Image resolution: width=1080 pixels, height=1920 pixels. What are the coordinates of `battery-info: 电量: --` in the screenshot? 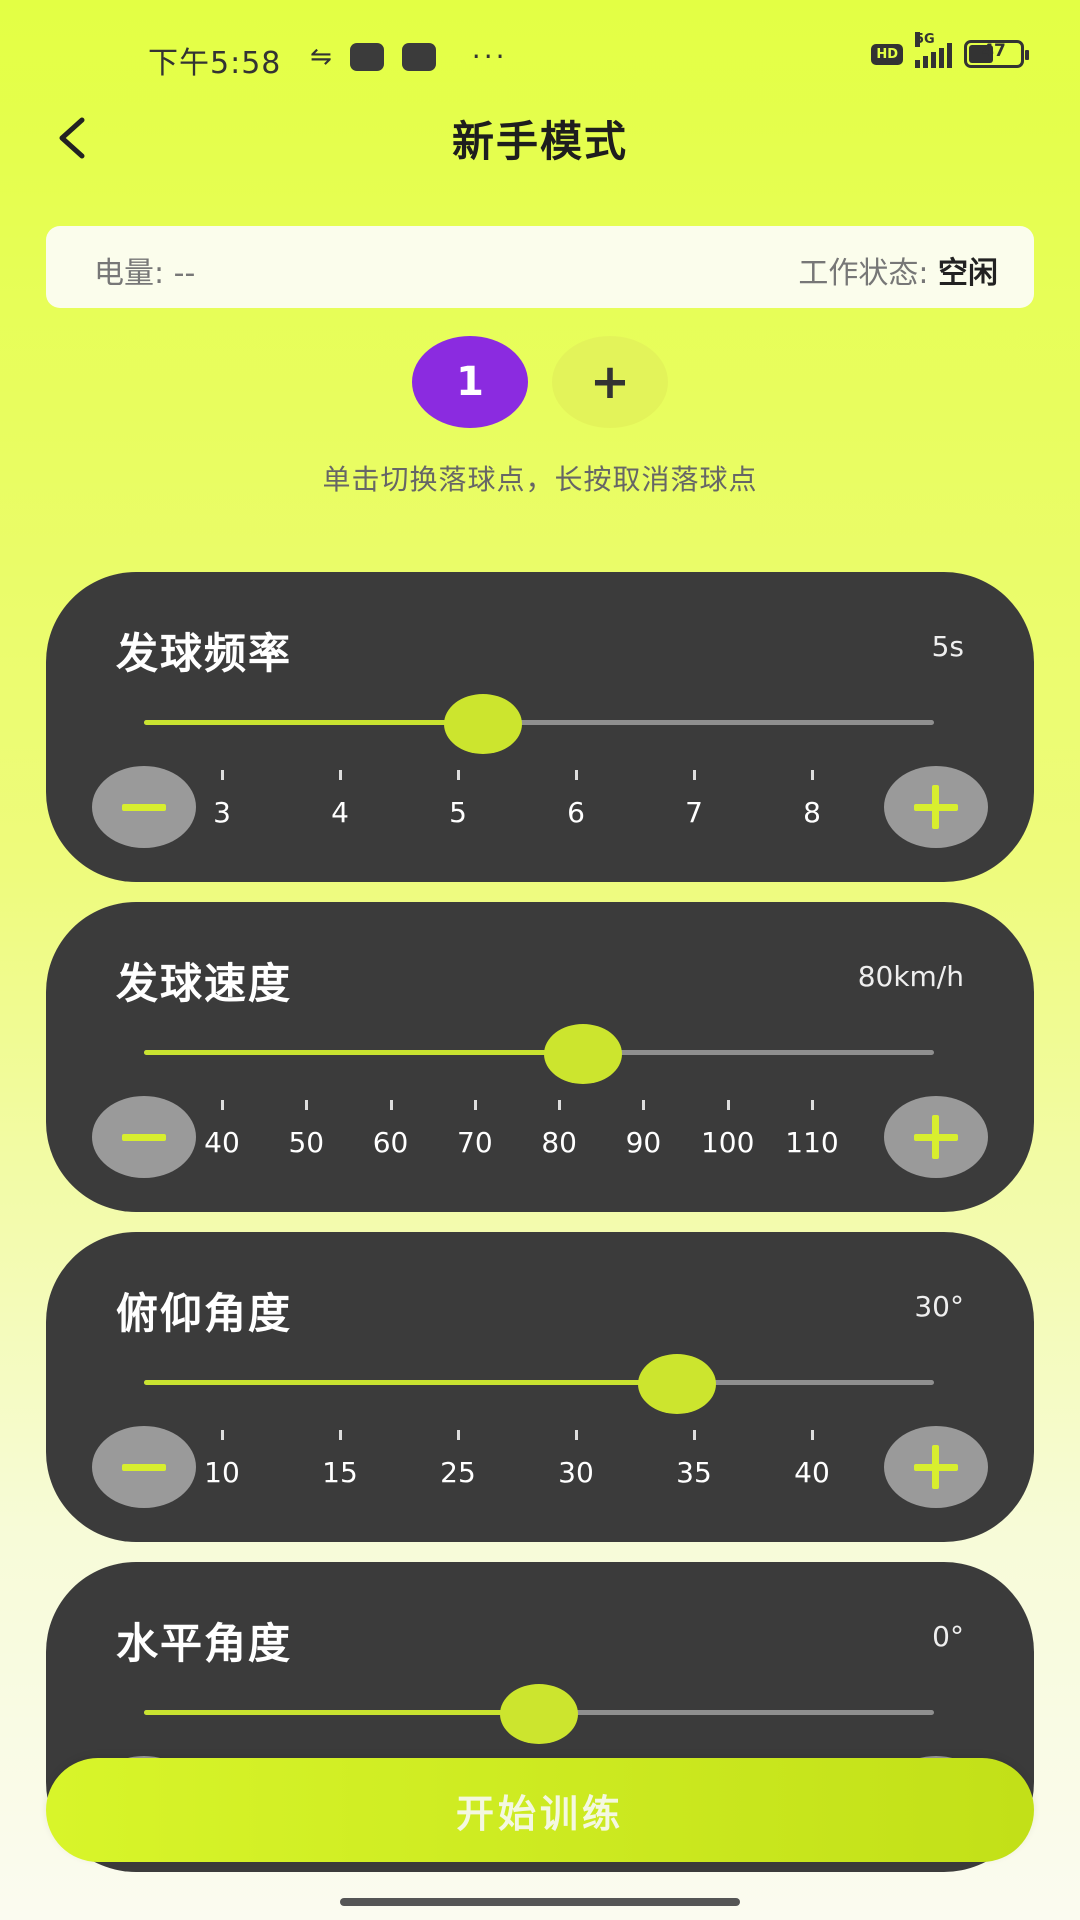 It's located at (144, 270).